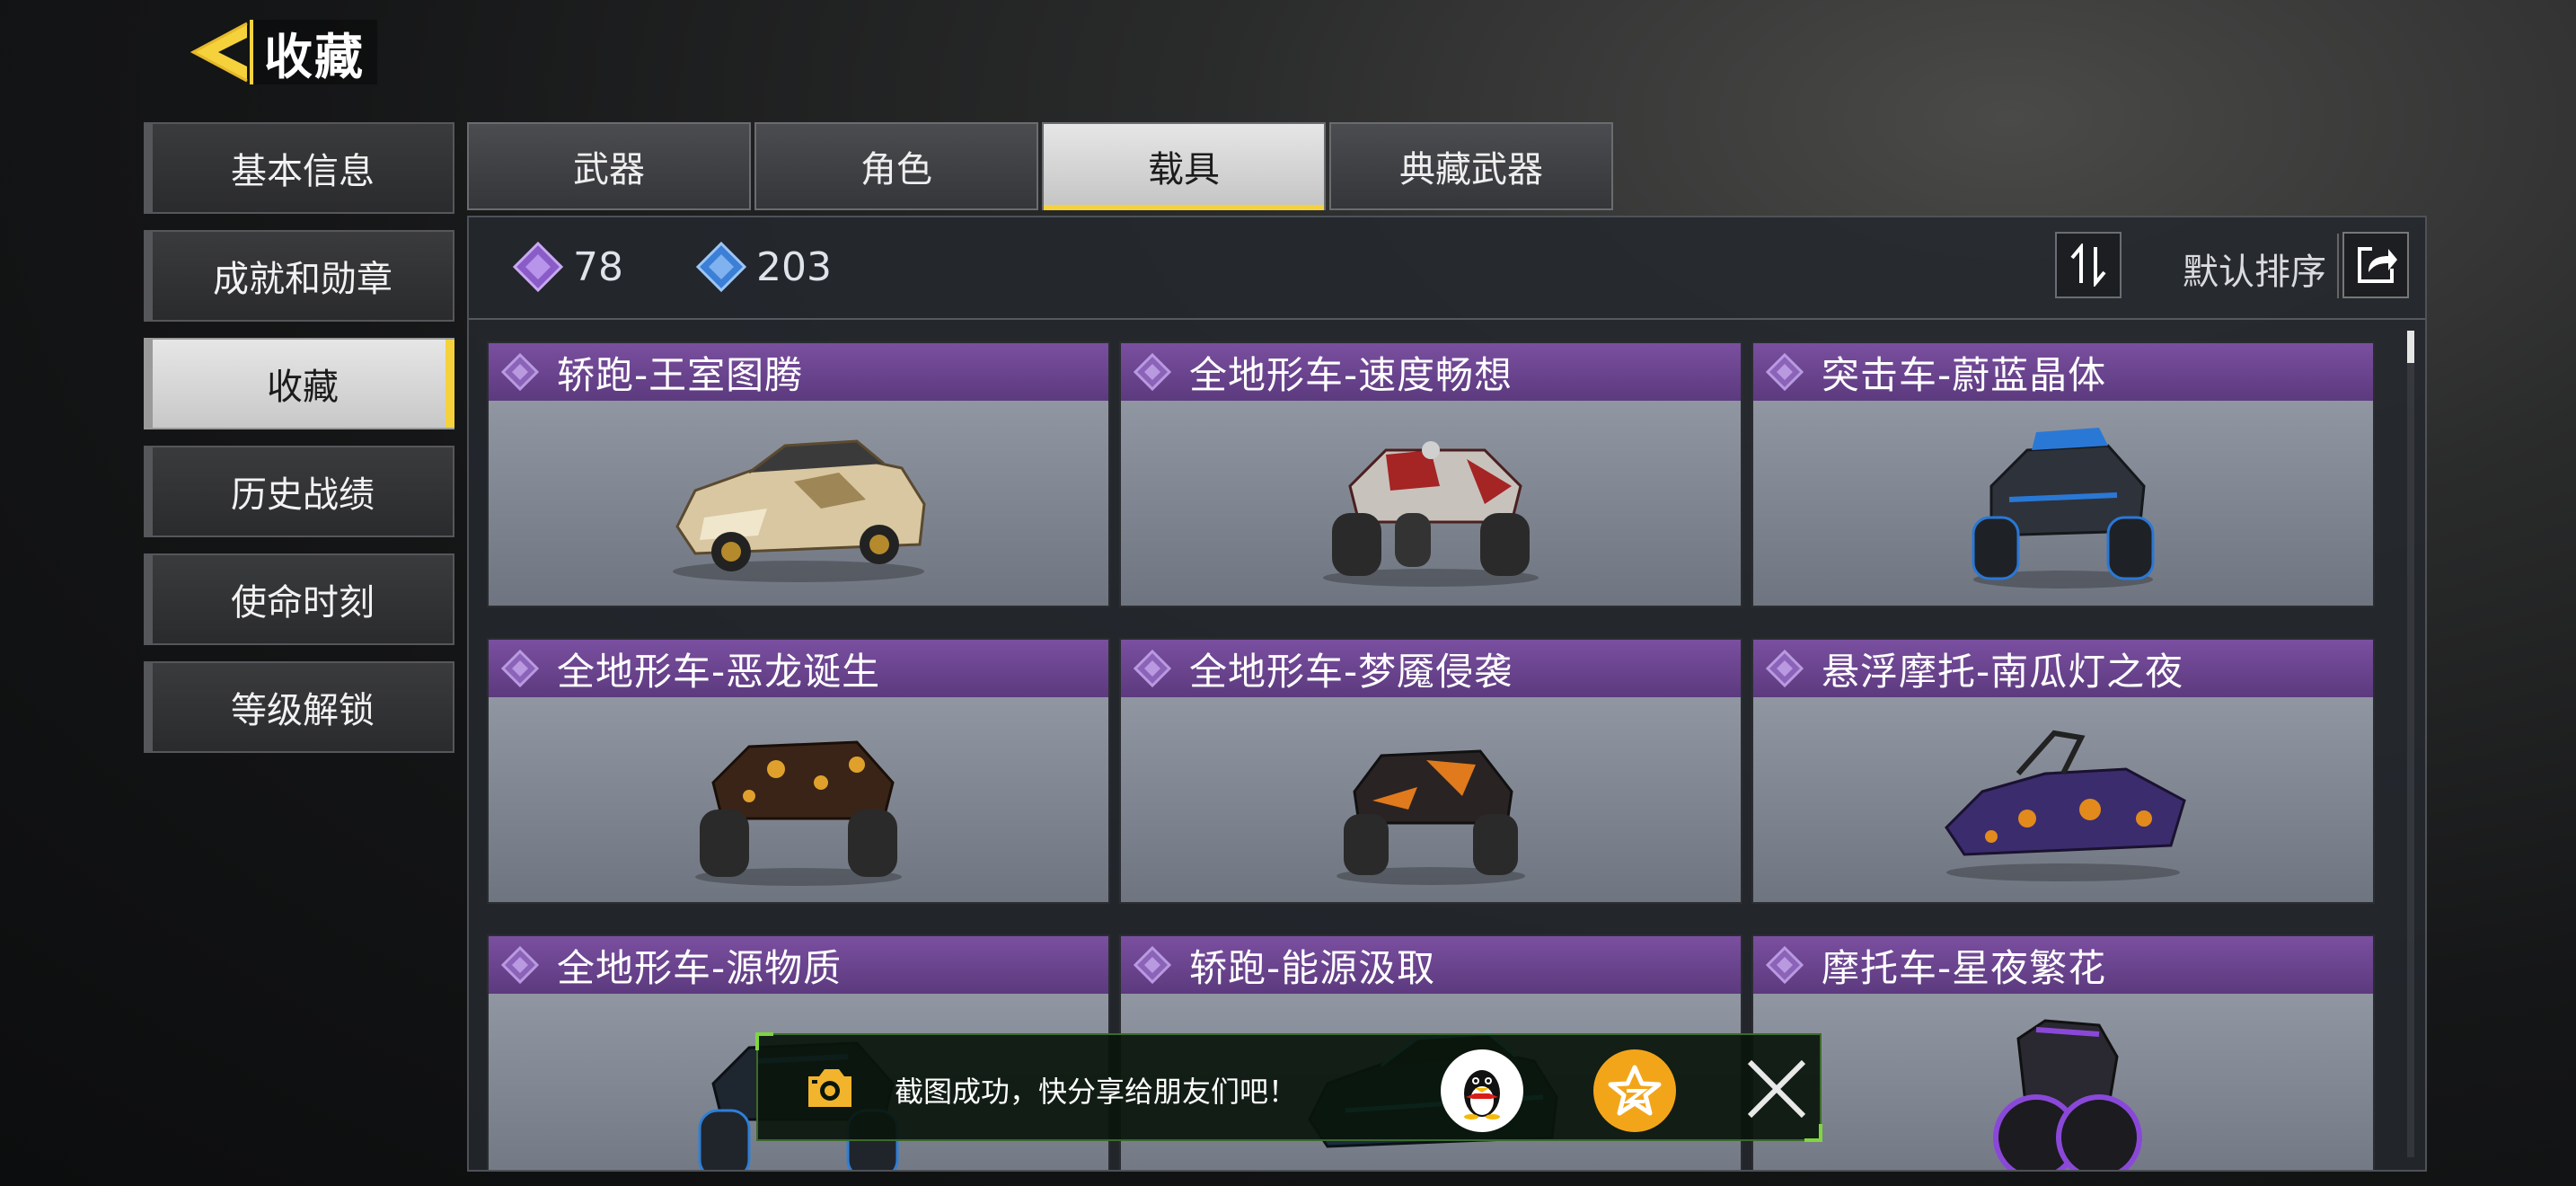 This screenshot has height=1186, width=2576. Describe the element at coordinates (896, 169) in the screenshot. I see `tab-label: 角色` at that location.